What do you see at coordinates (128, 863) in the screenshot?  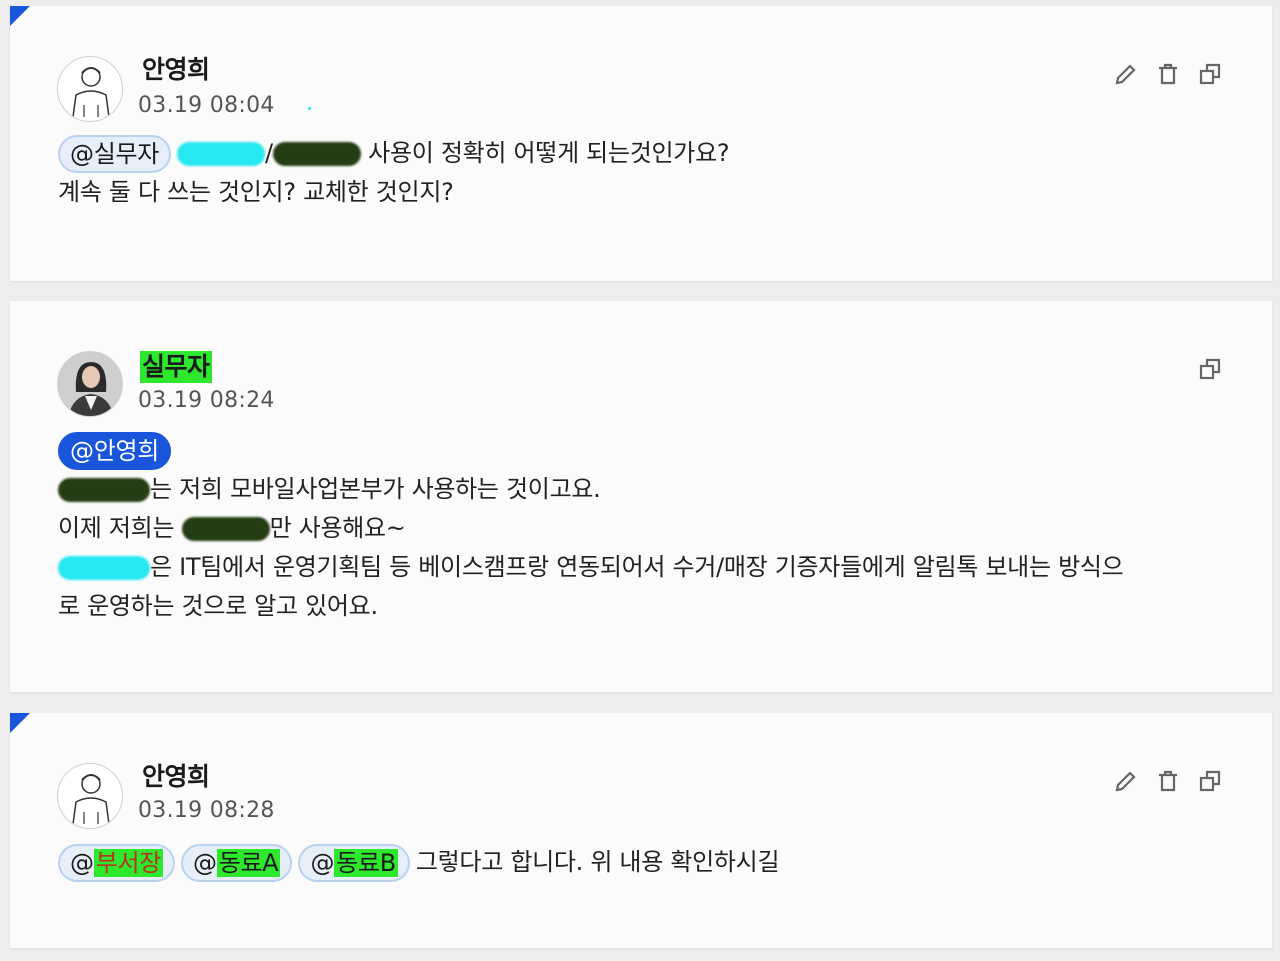 I see `mention-name: 부서장` at bounding box center [128, 863].